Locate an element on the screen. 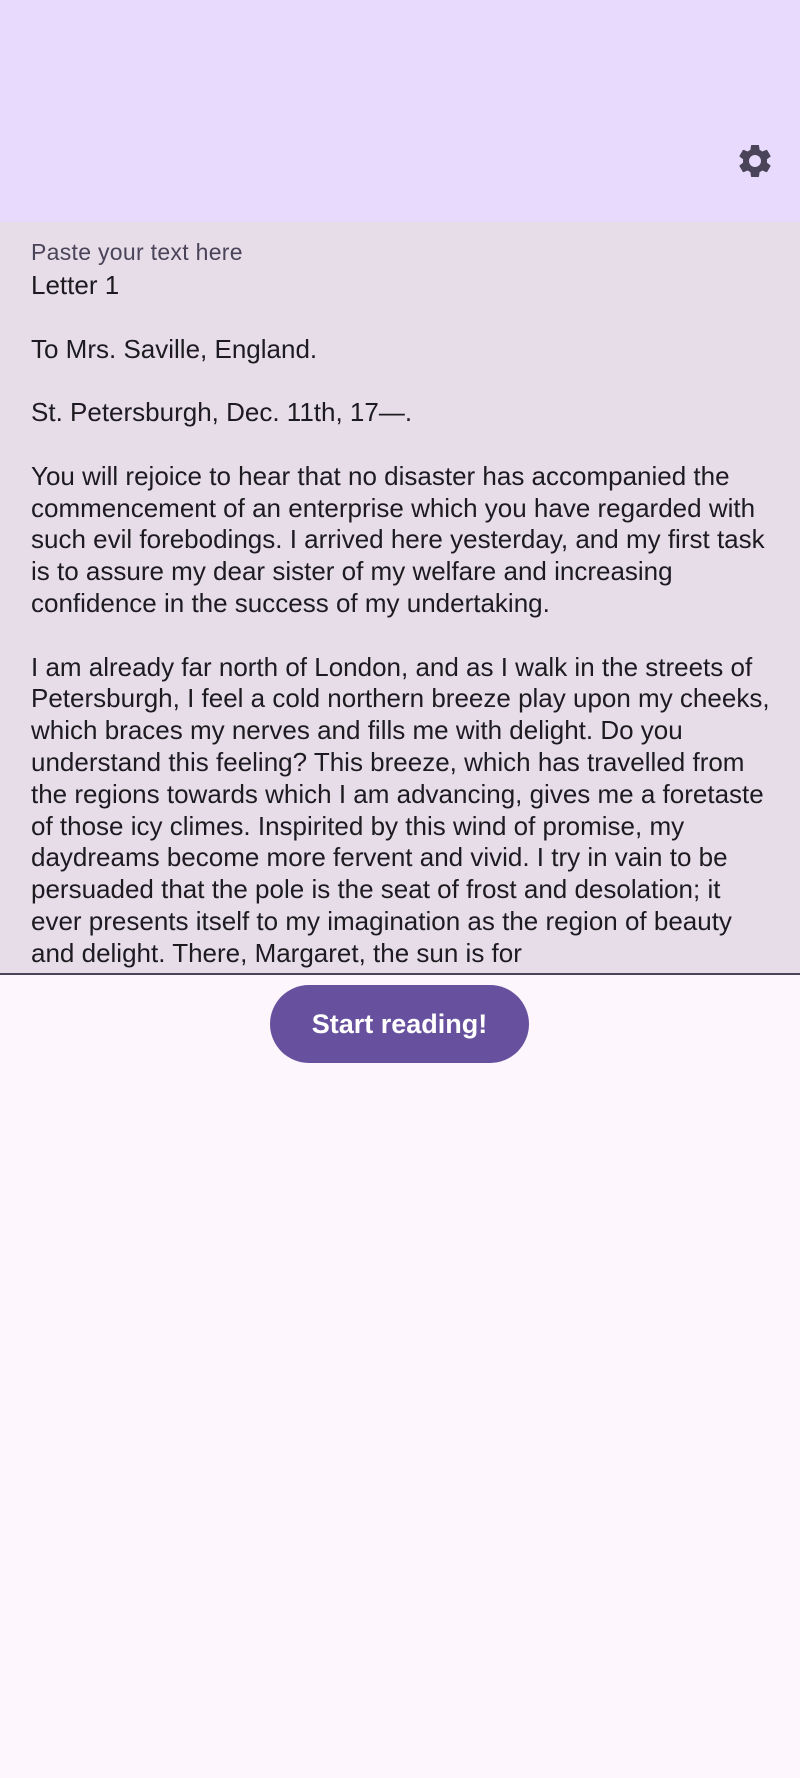  text-field-label: Paste your text here is located at coordinates (137, 252).